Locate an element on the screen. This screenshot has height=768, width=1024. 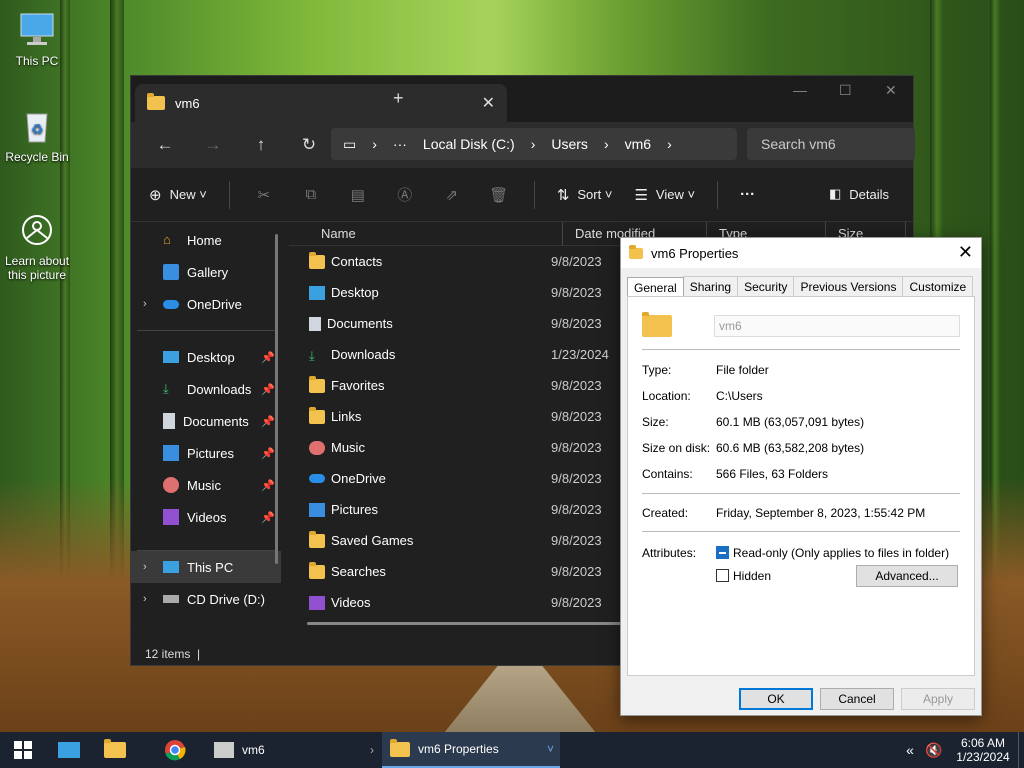
chevron-down-icon: ˅ is located at coordinates (550, 749).